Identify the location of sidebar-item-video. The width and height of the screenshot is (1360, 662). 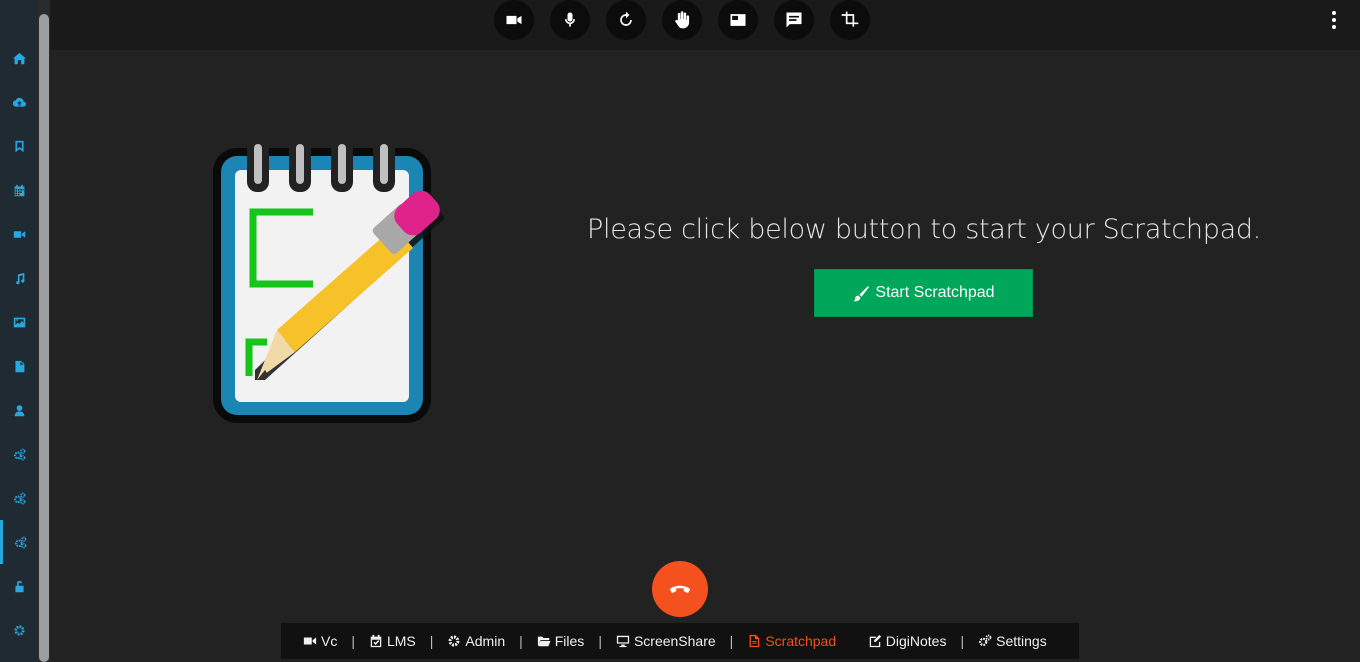
(19, 234).